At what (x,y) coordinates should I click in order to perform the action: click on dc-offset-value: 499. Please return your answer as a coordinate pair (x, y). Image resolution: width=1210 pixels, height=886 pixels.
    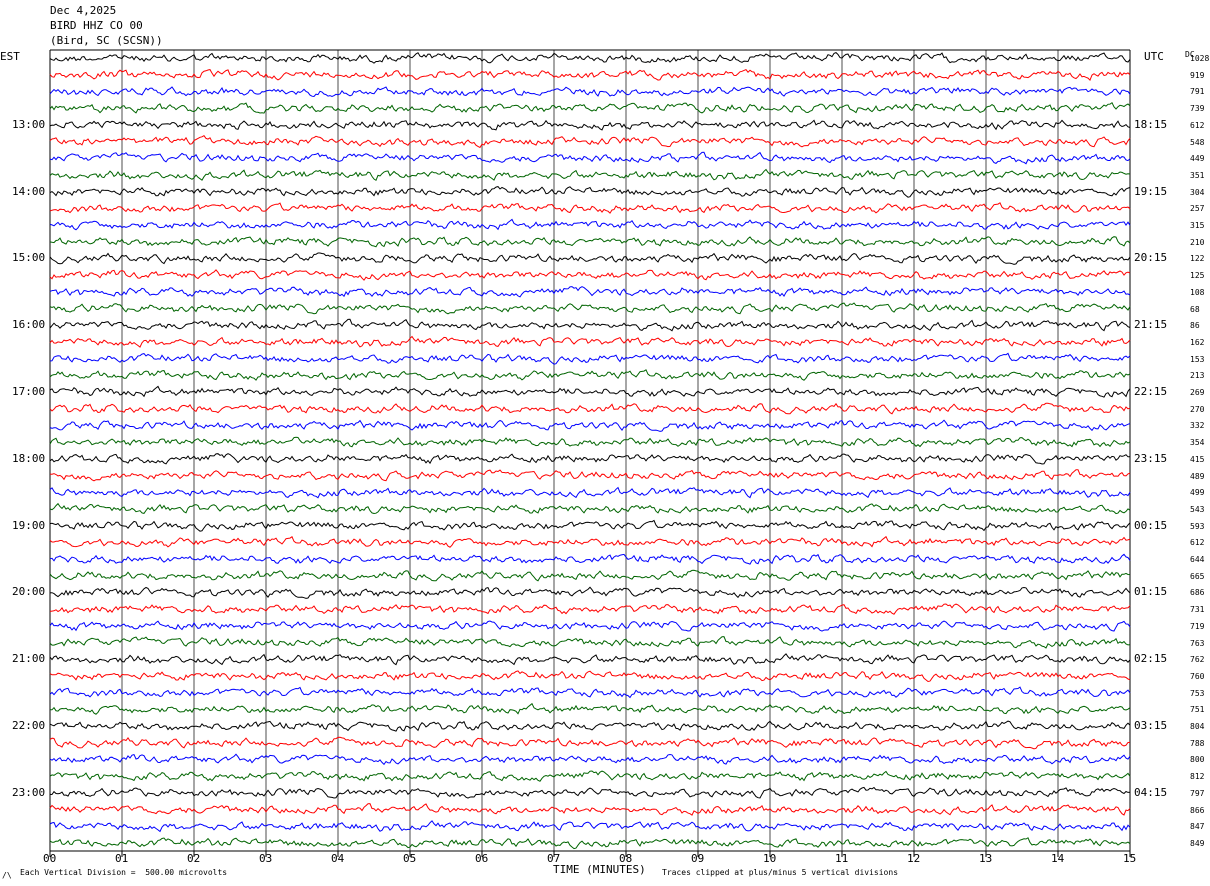
    Looking at the image, I should click on (1197, 493).